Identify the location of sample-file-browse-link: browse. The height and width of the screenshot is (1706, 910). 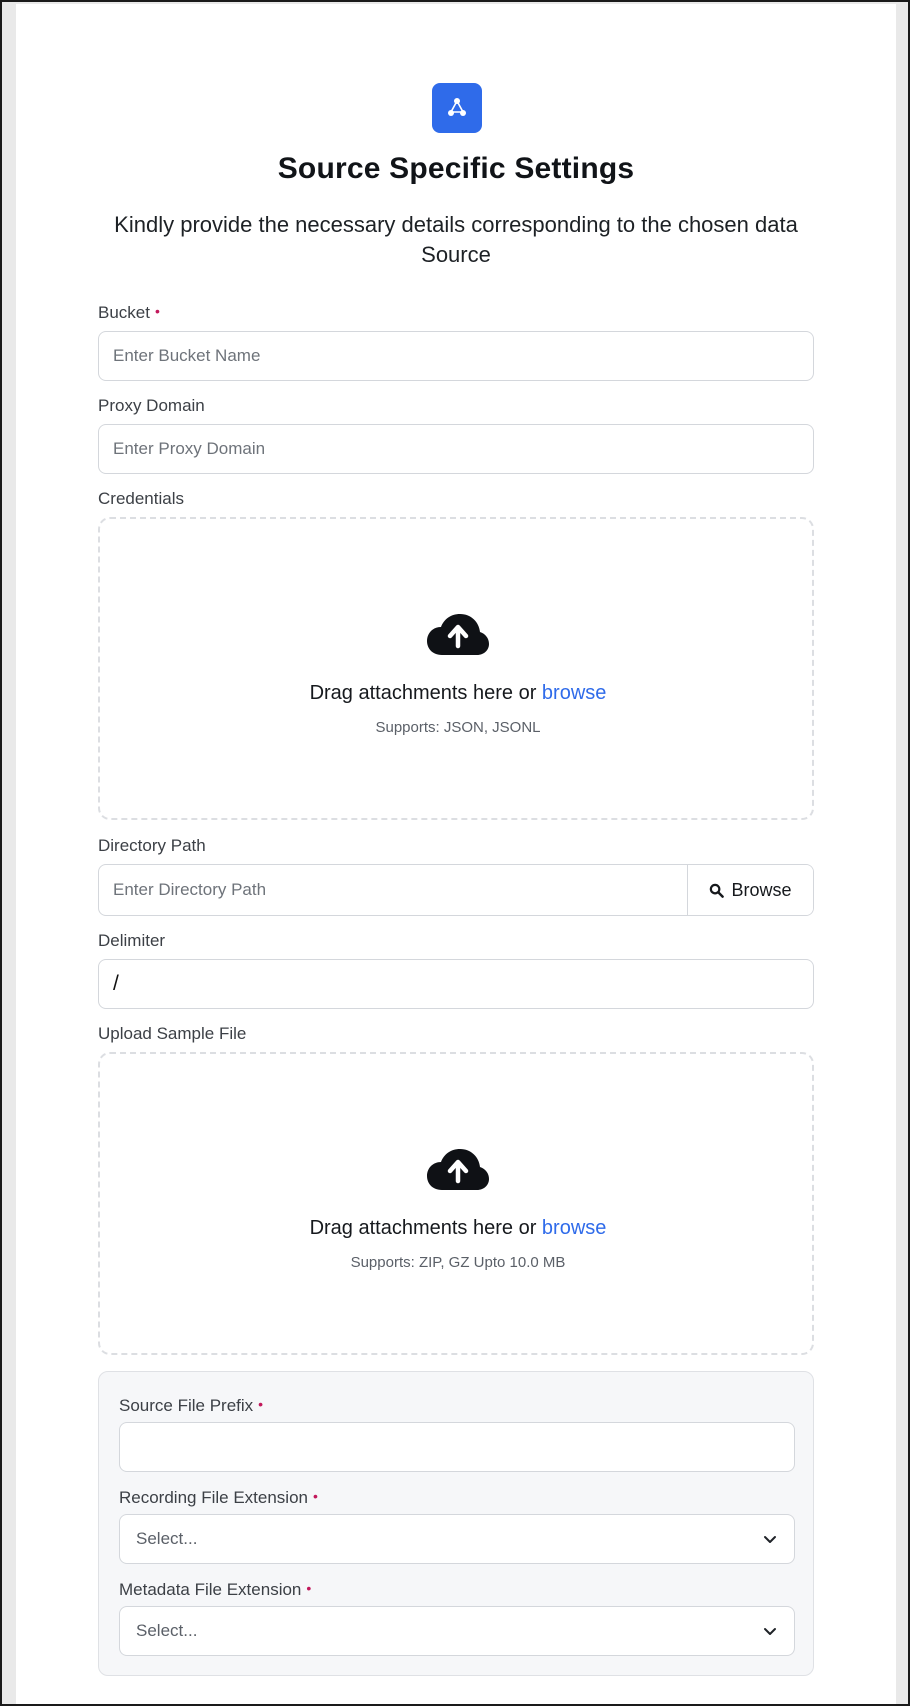
(574, 1228).